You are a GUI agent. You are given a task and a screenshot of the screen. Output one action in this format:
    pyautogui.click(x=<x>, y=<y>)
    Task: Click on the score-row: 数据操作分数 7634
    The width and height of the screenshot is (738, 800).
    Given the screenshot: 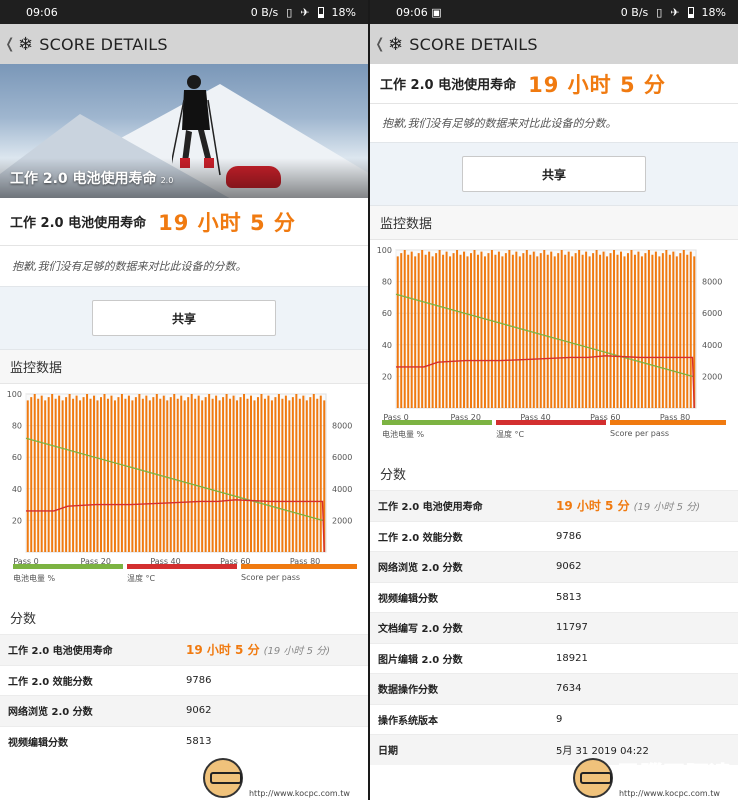 What is the action you would take?
    pyautogui.click(x=554, y=688)
    